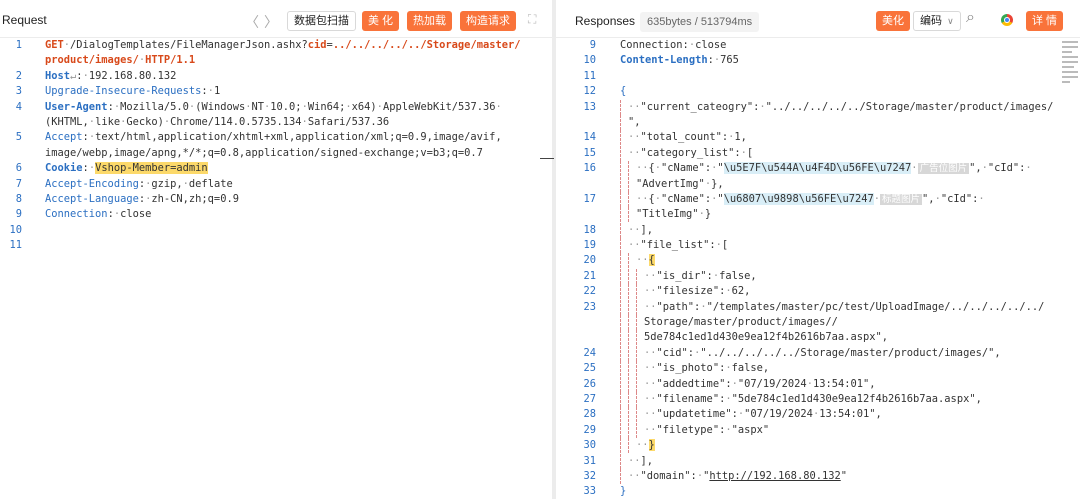  I want to click on code-token: Chrome/114.0.5735.134, so click(236, 121).